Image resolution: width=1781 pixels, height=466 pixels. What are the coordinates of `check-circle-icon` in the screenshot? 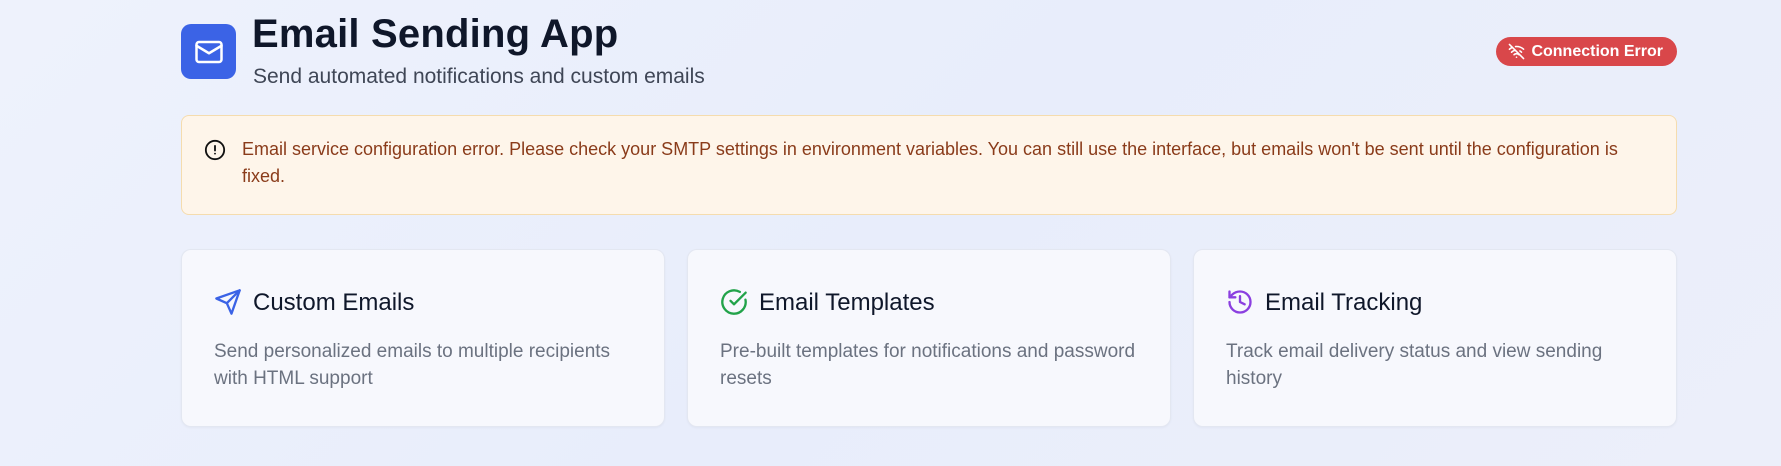 It's located at (734, 302).